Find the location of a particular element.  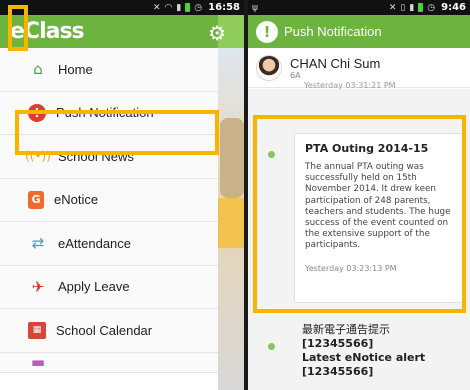

gear-icon: ⚙ is located at coordinates (217, 33).